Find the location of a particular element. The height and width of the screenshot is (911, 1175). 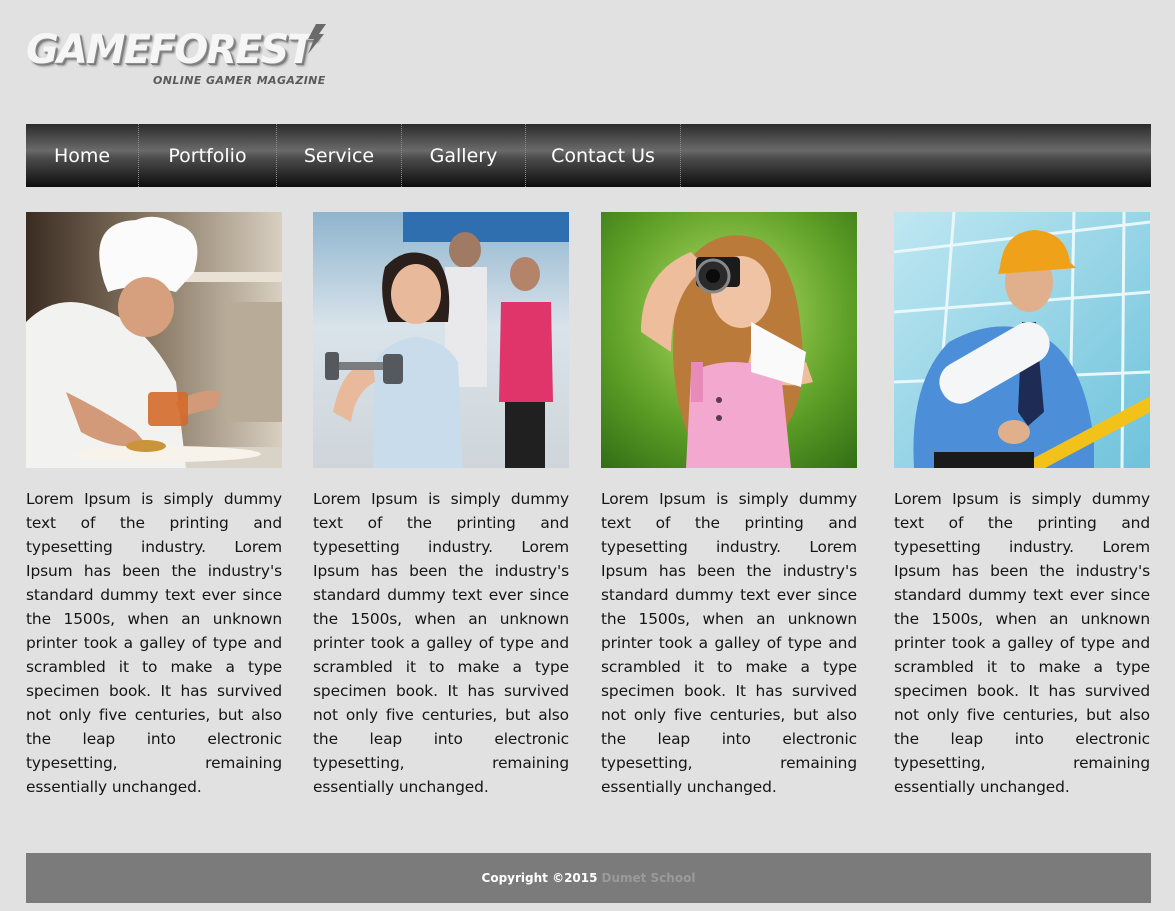

woman-with-camera-photo is located at coordinates (729, 340).